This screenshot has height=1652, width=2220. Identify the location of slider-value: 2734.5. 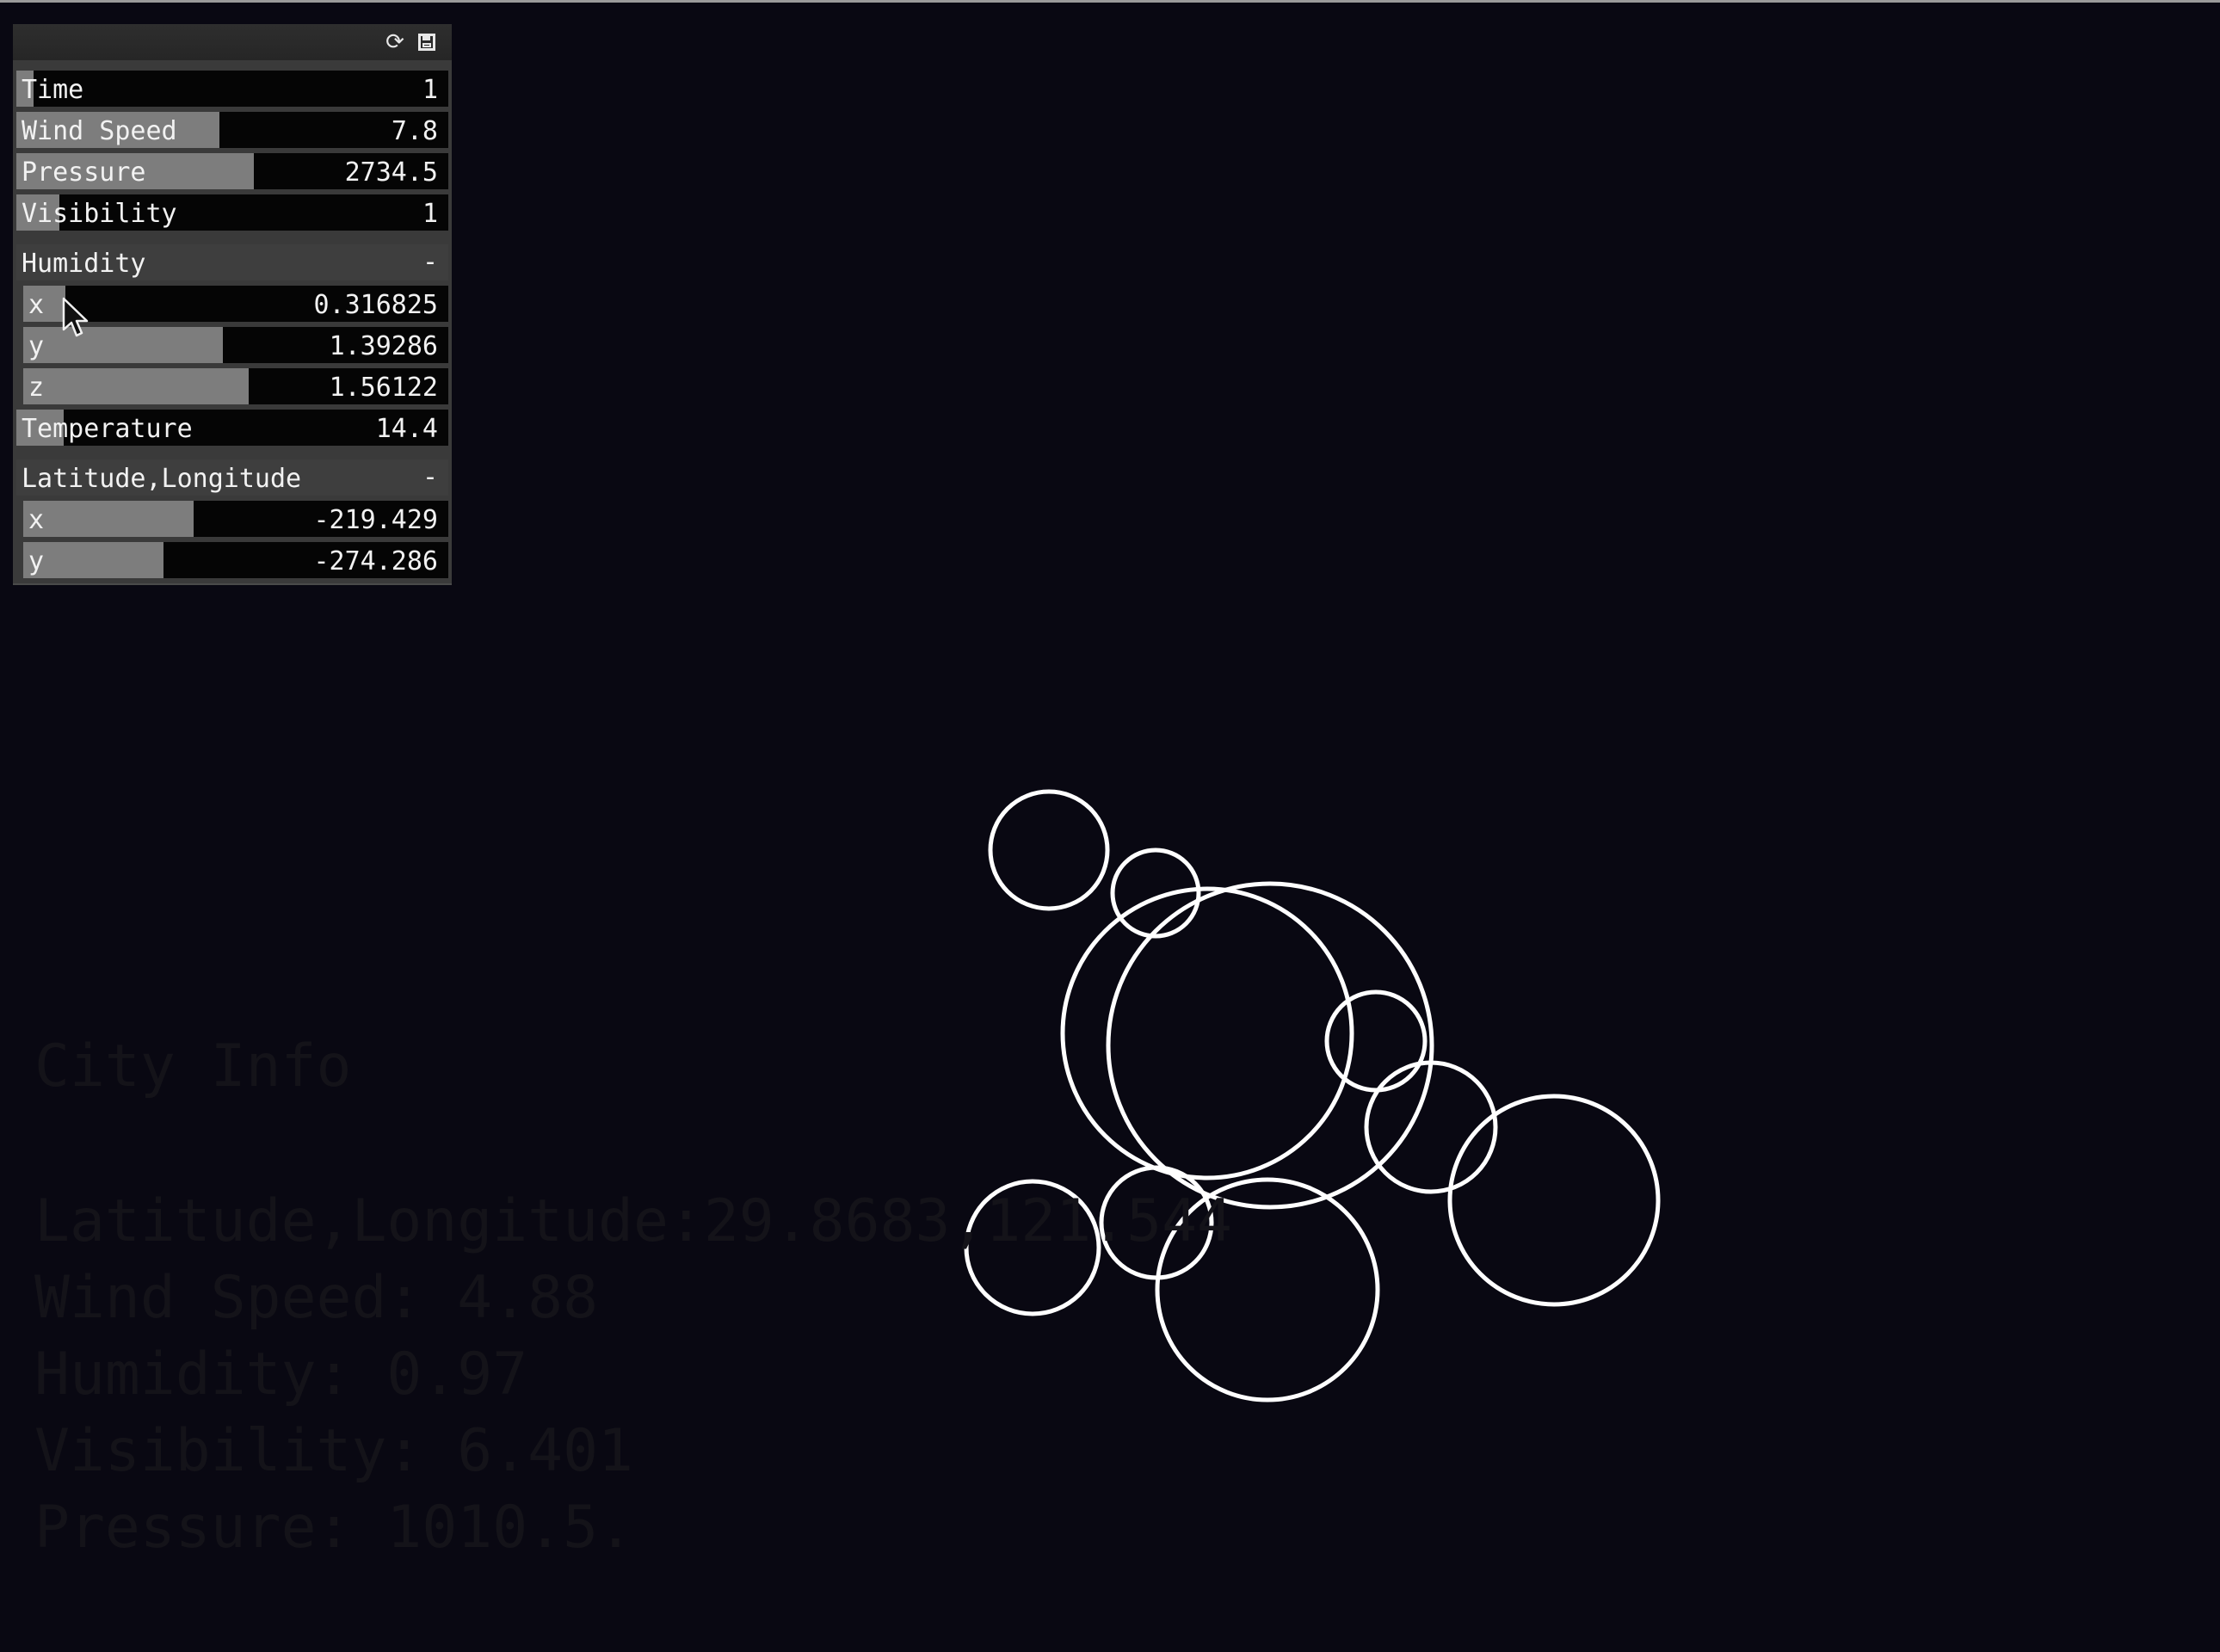
(391, 172).